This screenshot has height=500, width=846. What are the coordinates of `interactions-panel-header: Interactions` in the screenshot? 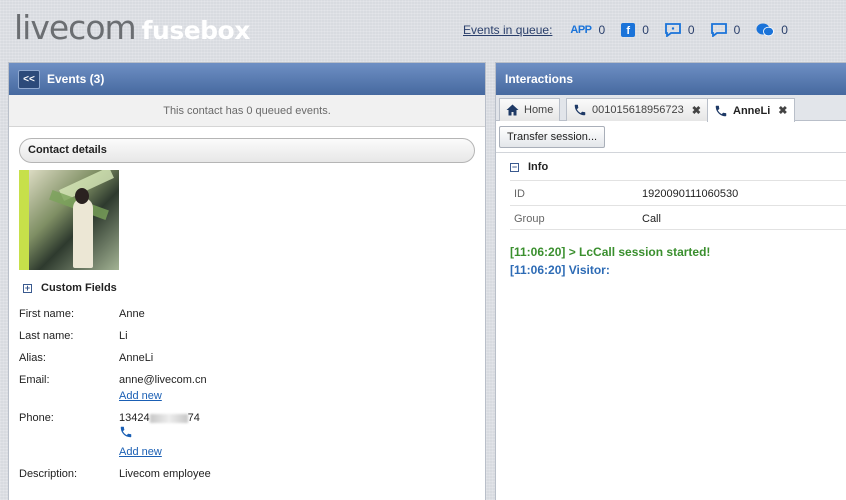 It's located at (671, 79).